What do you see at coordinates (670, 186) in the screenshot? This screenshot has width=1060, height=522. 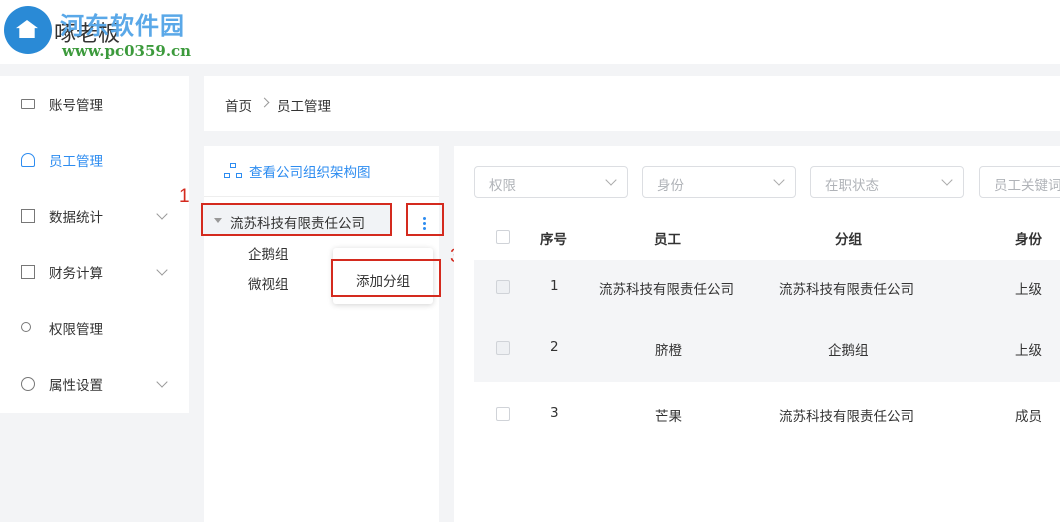 I see `identity-select-placeholder: 身份` at bounding box center [670, 186].